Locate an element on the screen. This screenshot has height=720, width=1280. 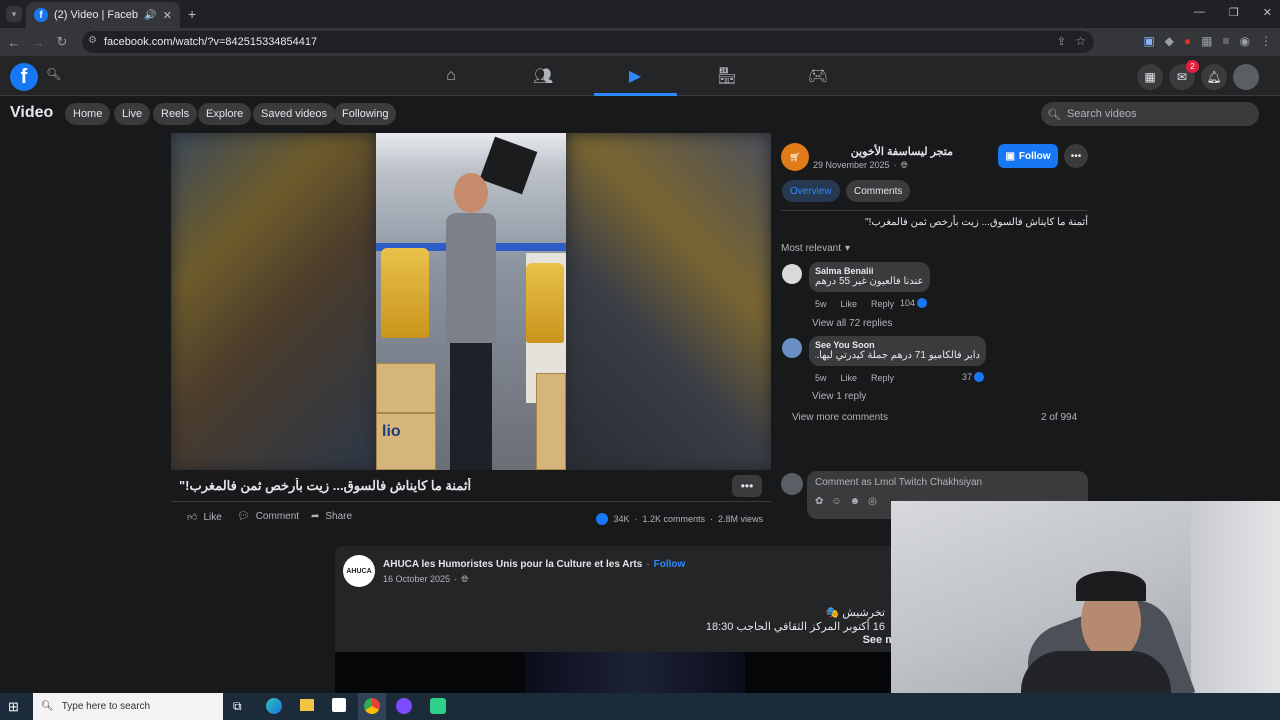
search-icon: 🔍︎ is located at coordinates (53, 74).